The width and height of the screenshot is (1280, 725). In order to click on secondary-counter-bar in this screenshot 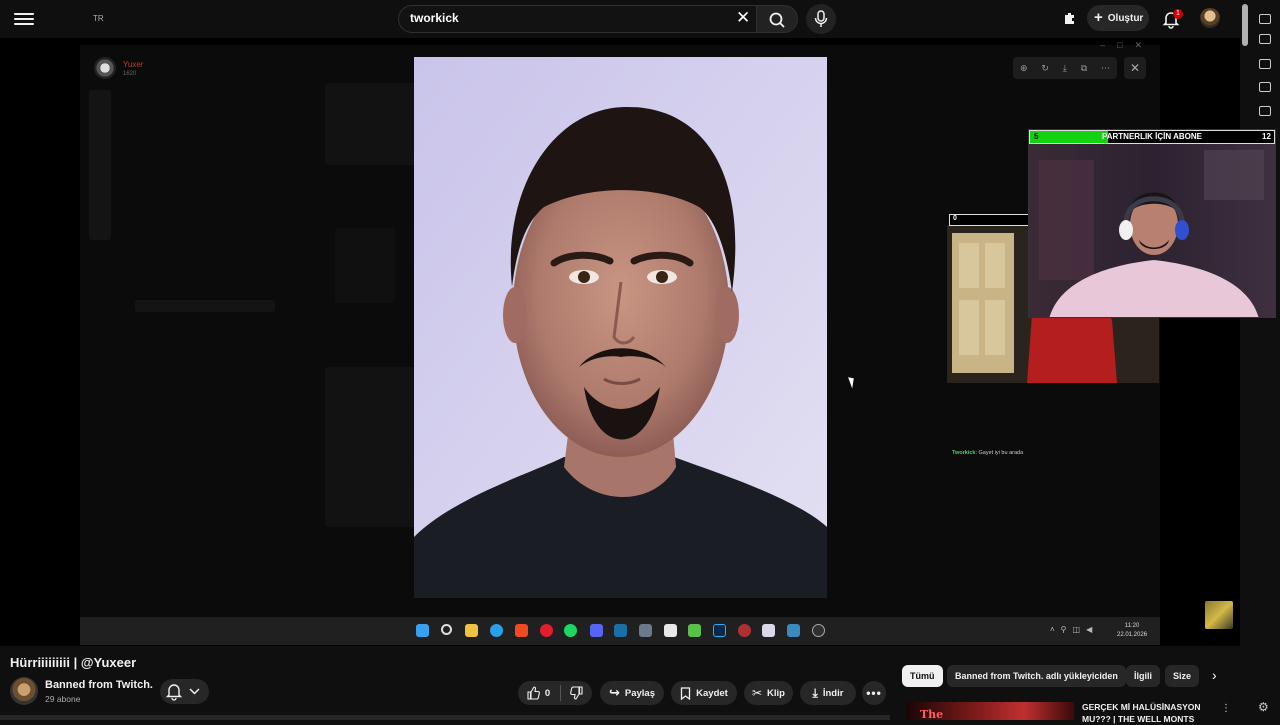, I will do `click(989, 220)`.